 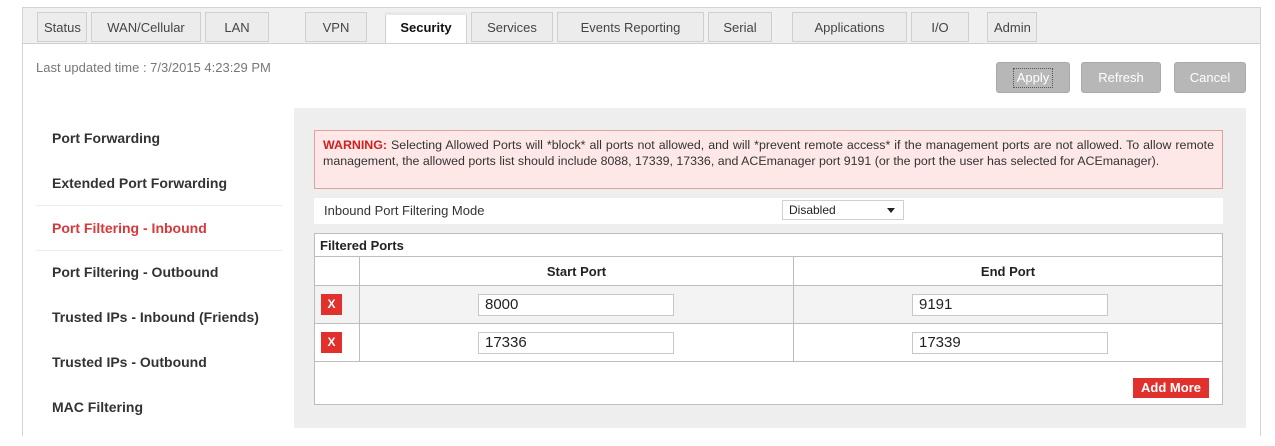 What do you see at coordinates (843, 210) in the screenshot?
I see `filtering-mode-select: Disabled` at bounding box center [843, 210].